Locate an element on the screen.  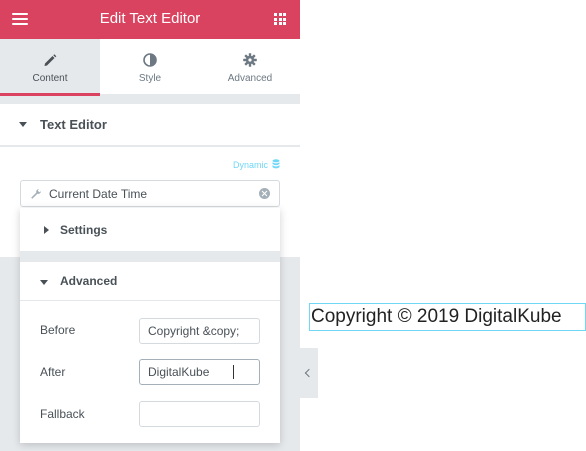
panel-collapse-toggle is located at coordinates (309, 373).